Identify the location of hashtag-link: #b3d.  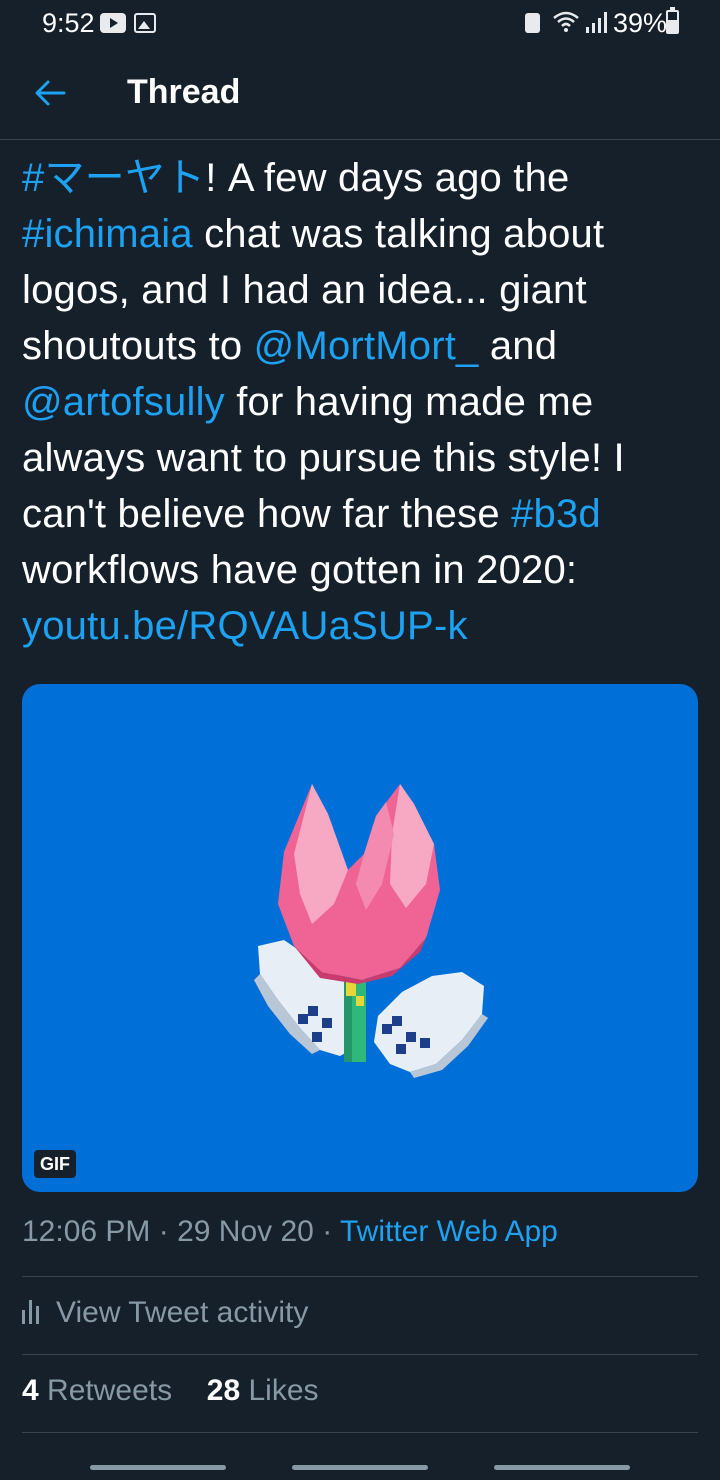
(556, 514).